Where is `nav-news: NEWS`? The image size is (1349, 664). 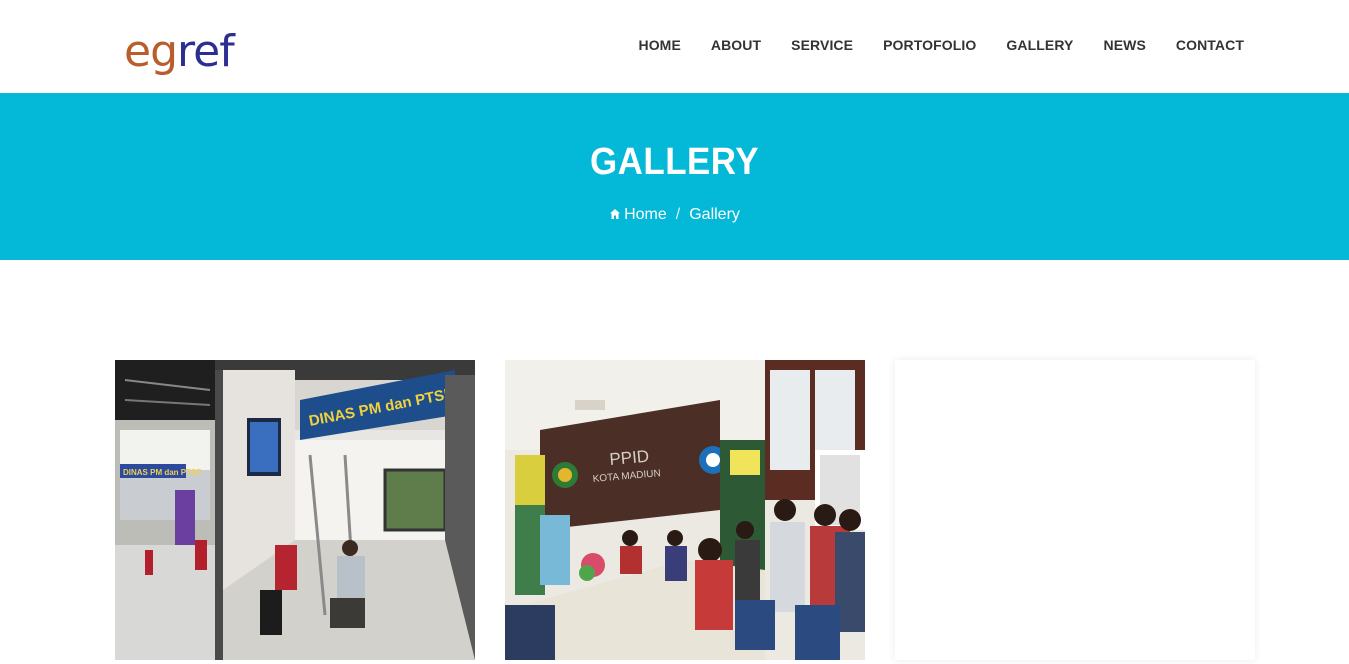
nav-news: NEWS is located at coordinates (1124, 45).